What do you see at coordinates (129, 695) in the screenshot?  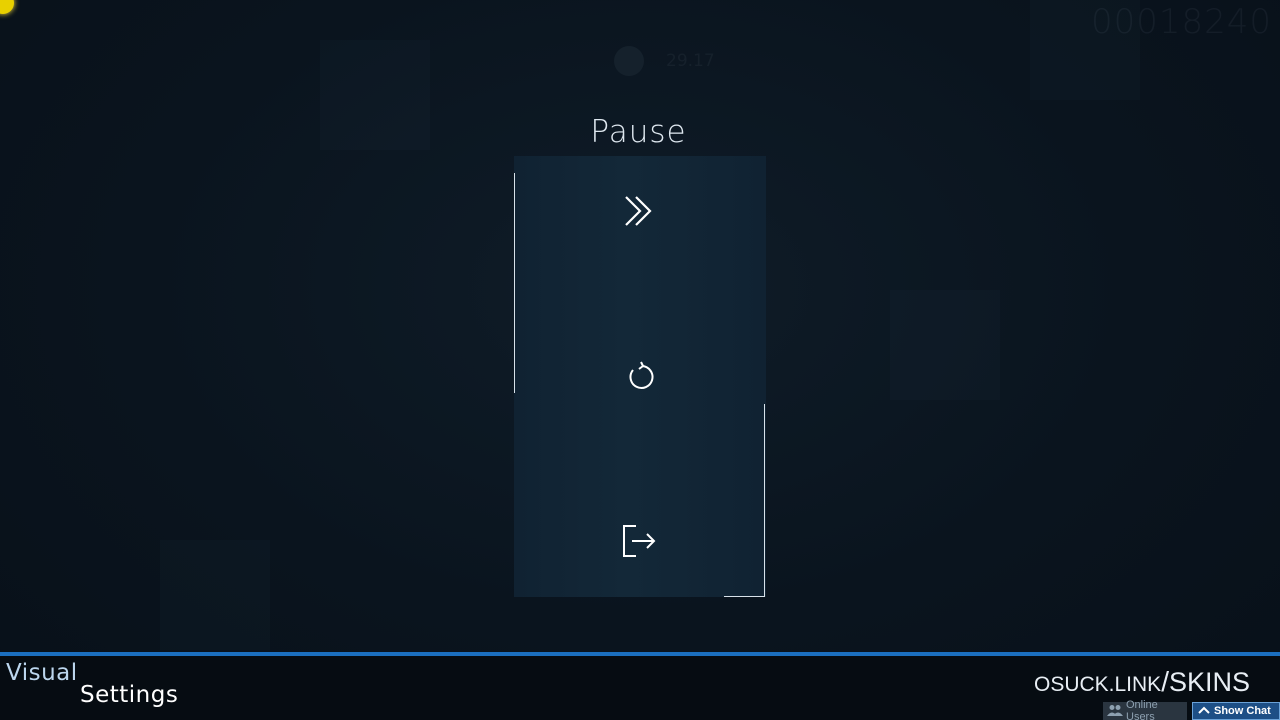 I see `visual-settings-label-word2: Settings` at bounding box center [129, 695].